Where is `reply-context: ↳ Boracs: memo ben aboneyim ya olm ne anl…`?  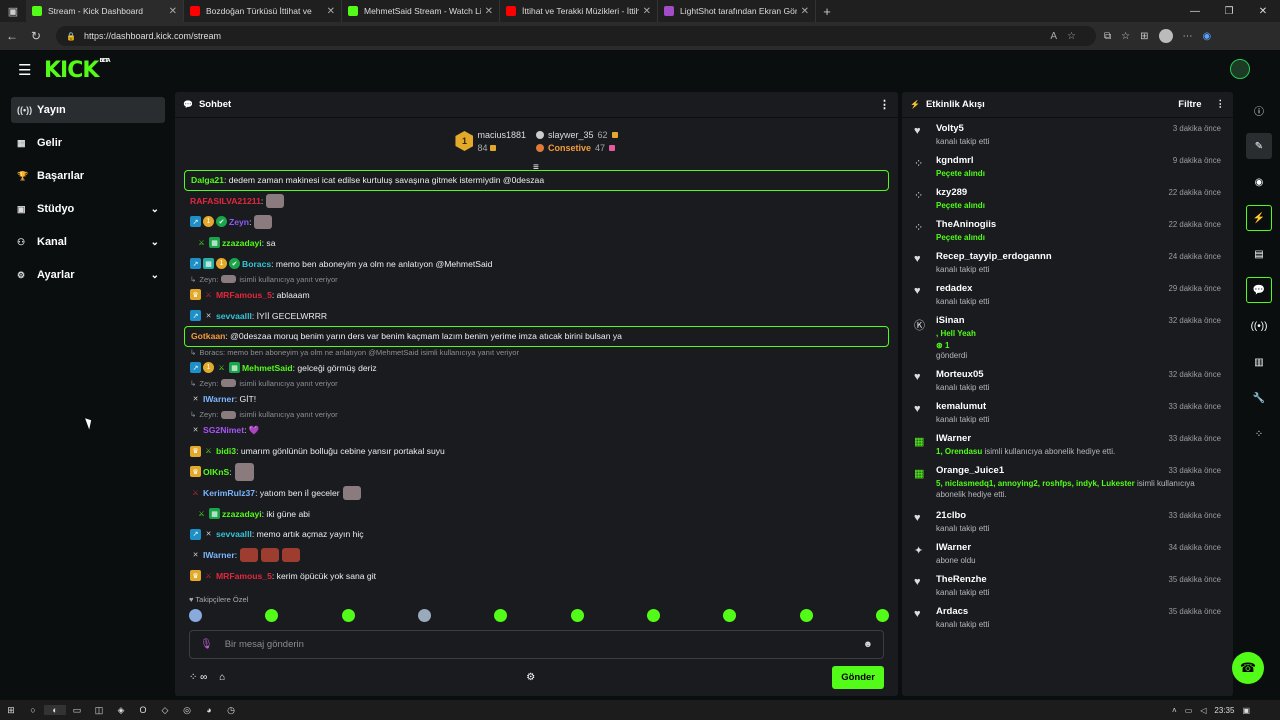
reply-context: ↳ Boracs: memo ben aboneyim ya olm ne anl… is located at coordinates (536, 352).